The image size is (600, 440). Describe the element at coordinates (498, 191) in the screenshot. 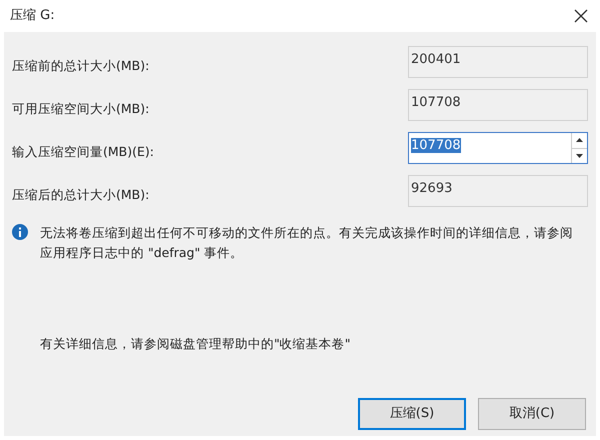

I see `readonly-field: 92693` at that location.